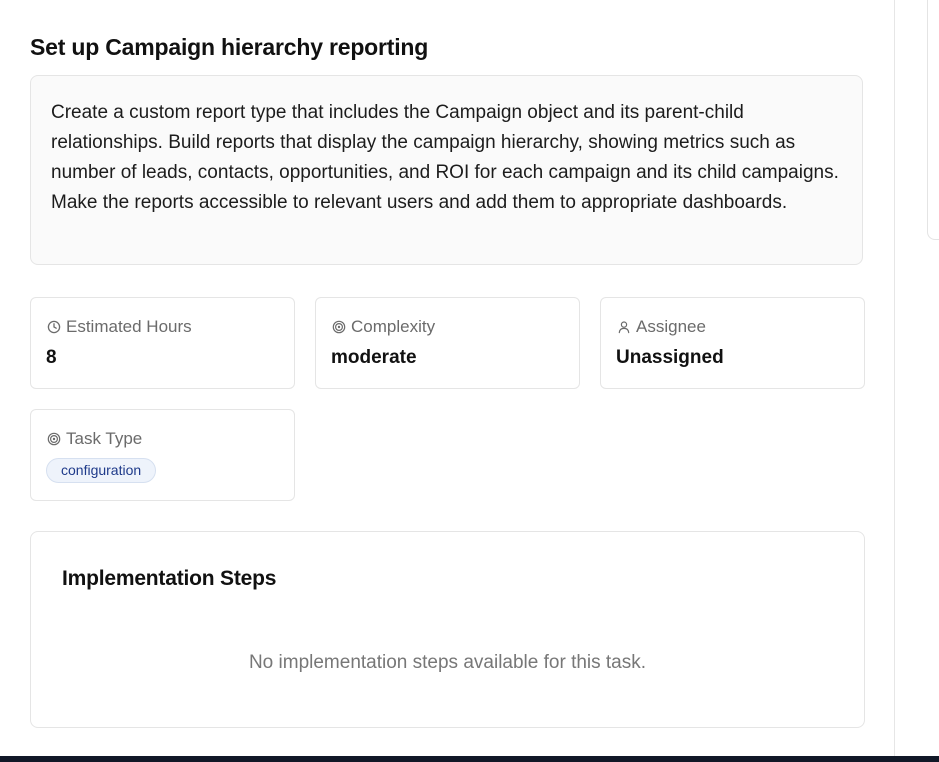 Image resolution: width=939 pixels, height=762 pixels. I want to click on assignee-label: Assignee, so click(671, 326).